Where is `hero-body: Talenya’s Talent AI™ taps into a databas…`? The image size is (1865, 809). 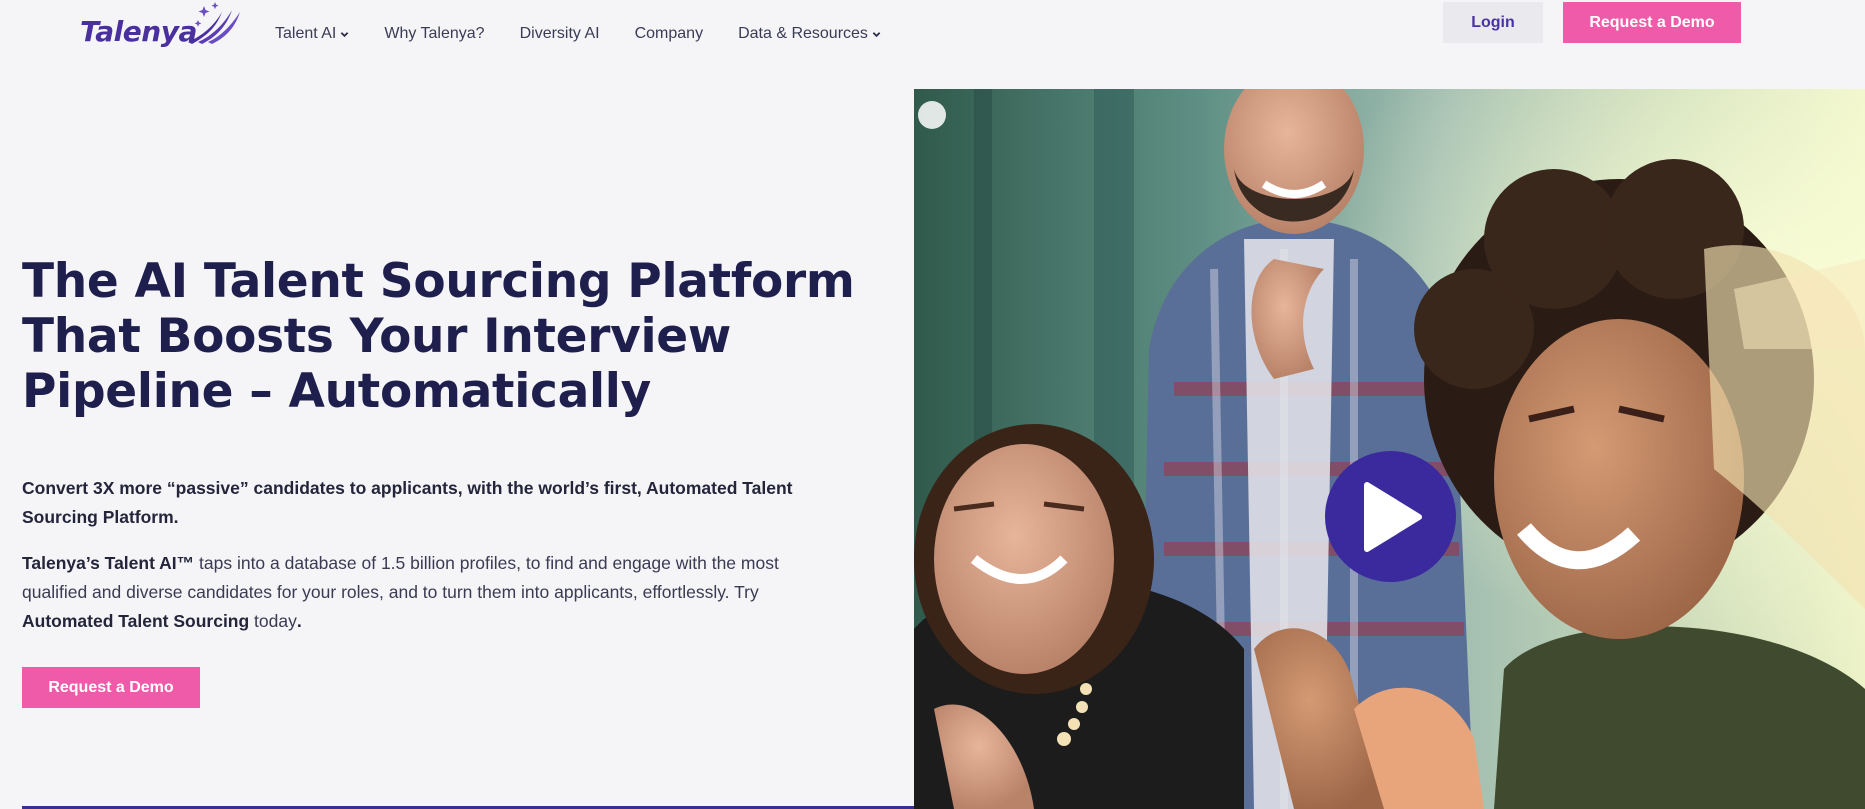 hero-body: Talenya’s Talent AI™ taps into a databas… is located at coordinates (422, 592).